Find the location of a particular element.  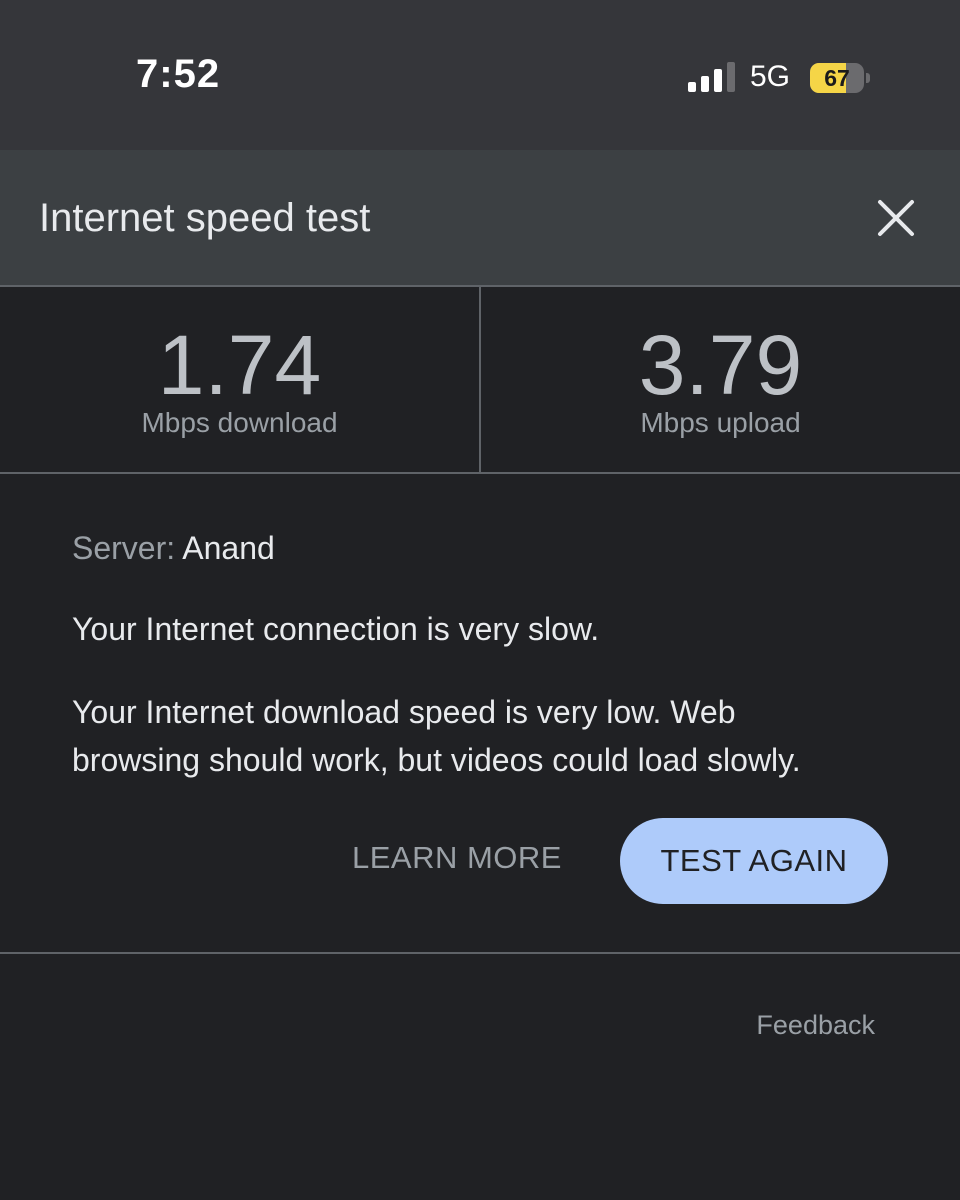

connection-summary: Your Internet connection is very slow. is located at coordinates (336, 629).